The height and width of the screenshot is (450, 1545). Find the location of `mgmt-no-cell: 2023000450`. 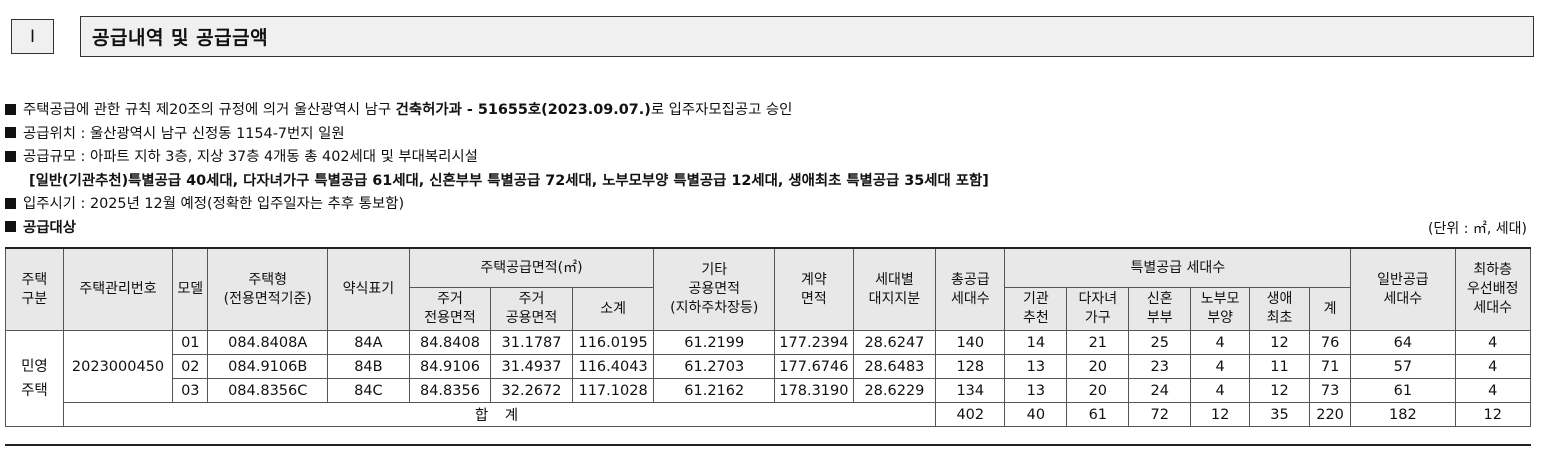

mgmt-no-cell: 2023000450 is located at coordinates (118, 366).